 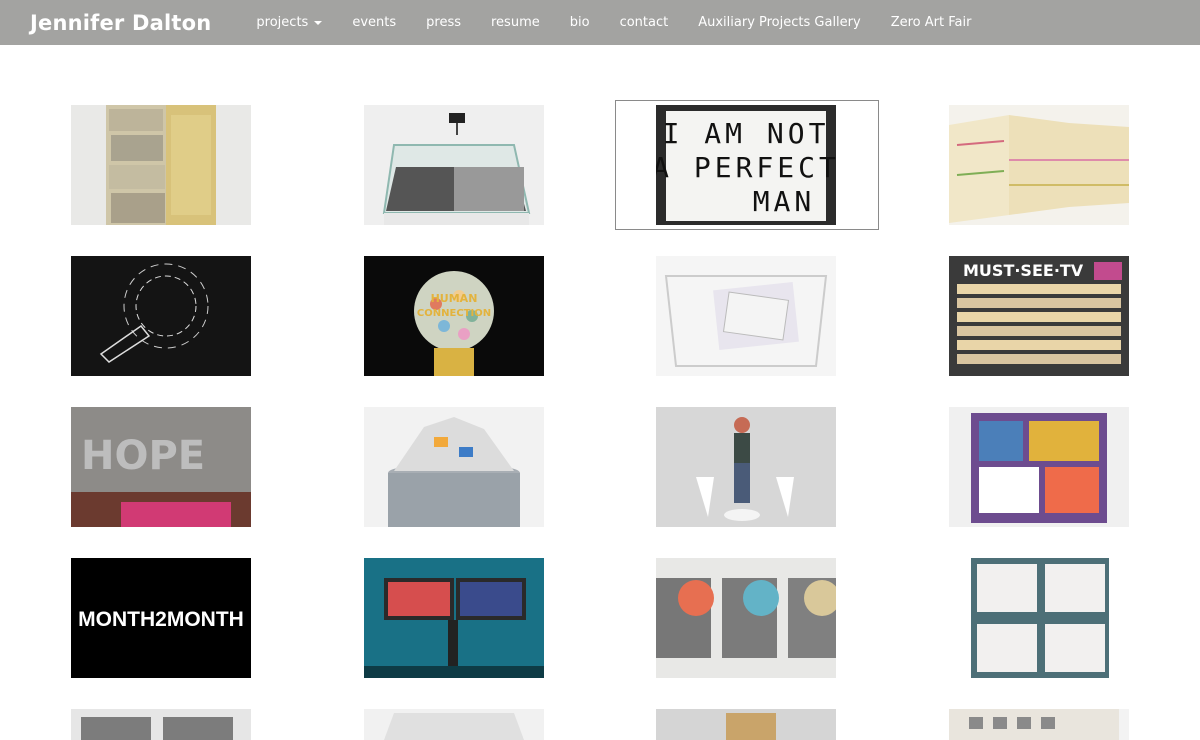 I want to click on gumball-text-connection: CONNECTION, so click(x=454, y=313).